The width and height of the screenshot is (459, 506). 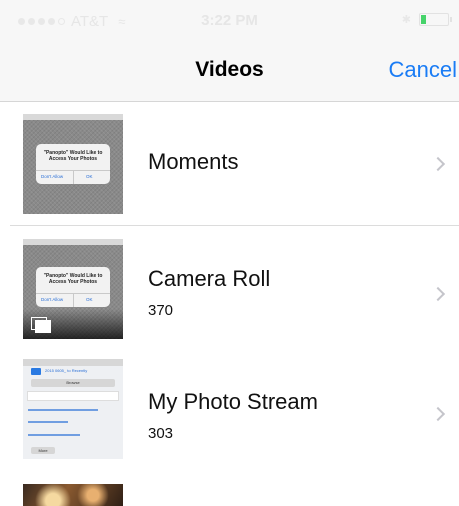 What do you see at coordinates (423, 70) in the screenshot?
I see `cancel-button: Cancel` at bounding box center [423, 70].